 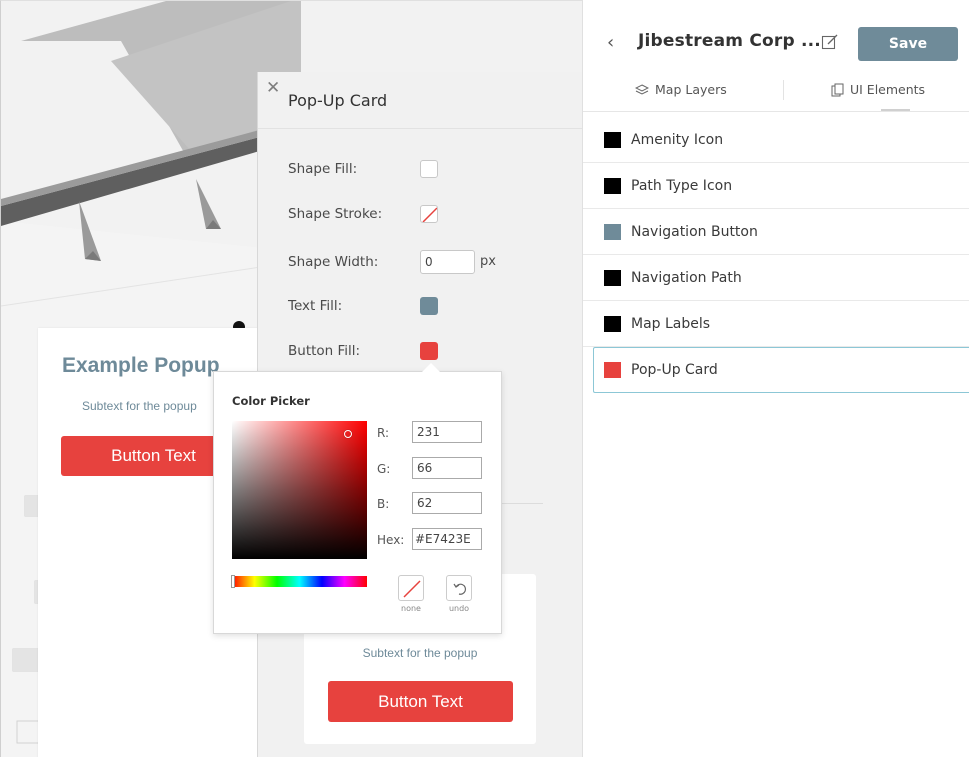 I want to click on none-button, so click(x=411, y=588).